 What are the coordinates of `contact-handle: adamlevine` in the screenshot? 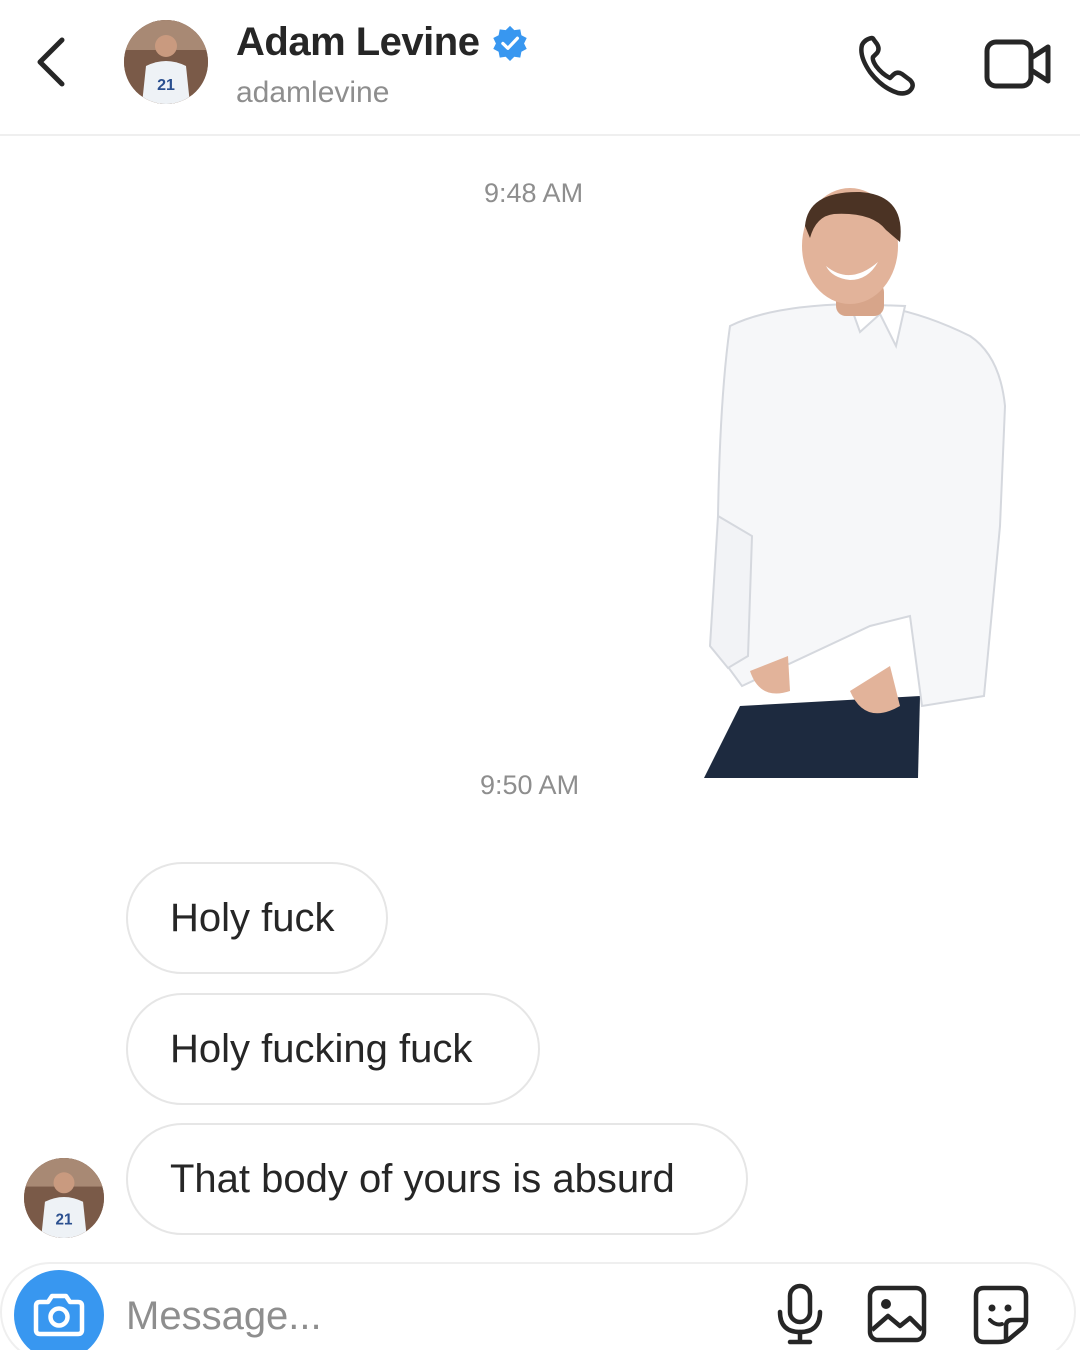 It's located at (313, 92).